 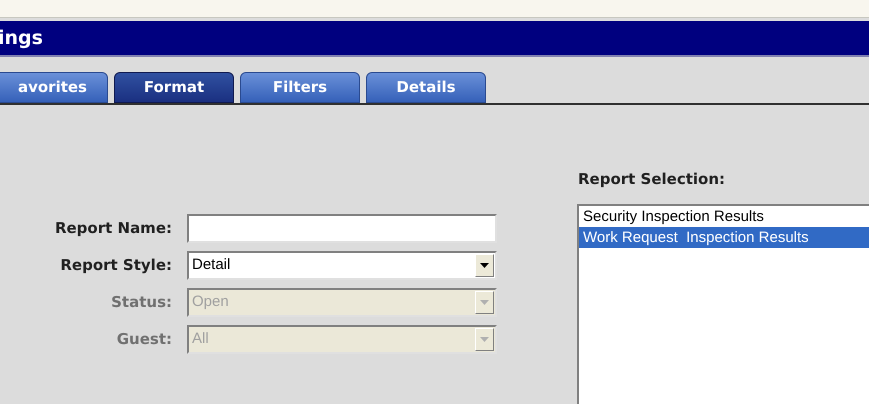 What do you see at coordinates (342, 228) in the screenshot?
I see `text-field` at bounding box center [342, 228].